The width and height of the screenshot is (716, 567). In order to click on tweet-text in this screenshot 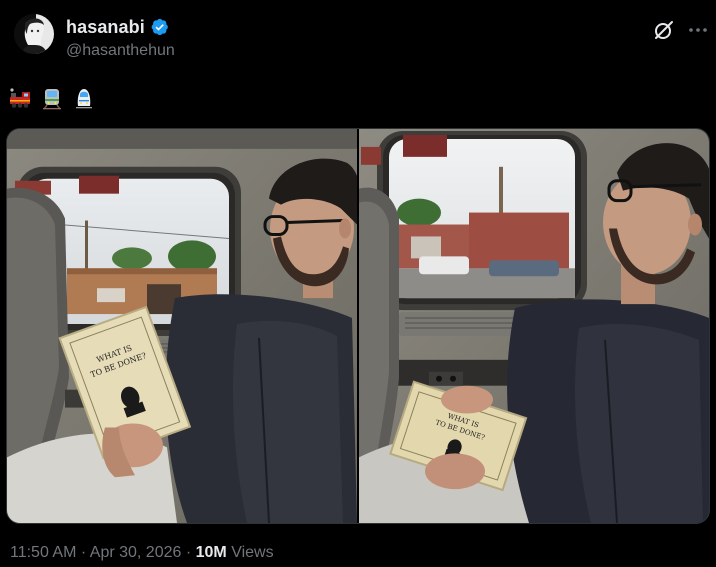, I will do `click(52, 99)`.